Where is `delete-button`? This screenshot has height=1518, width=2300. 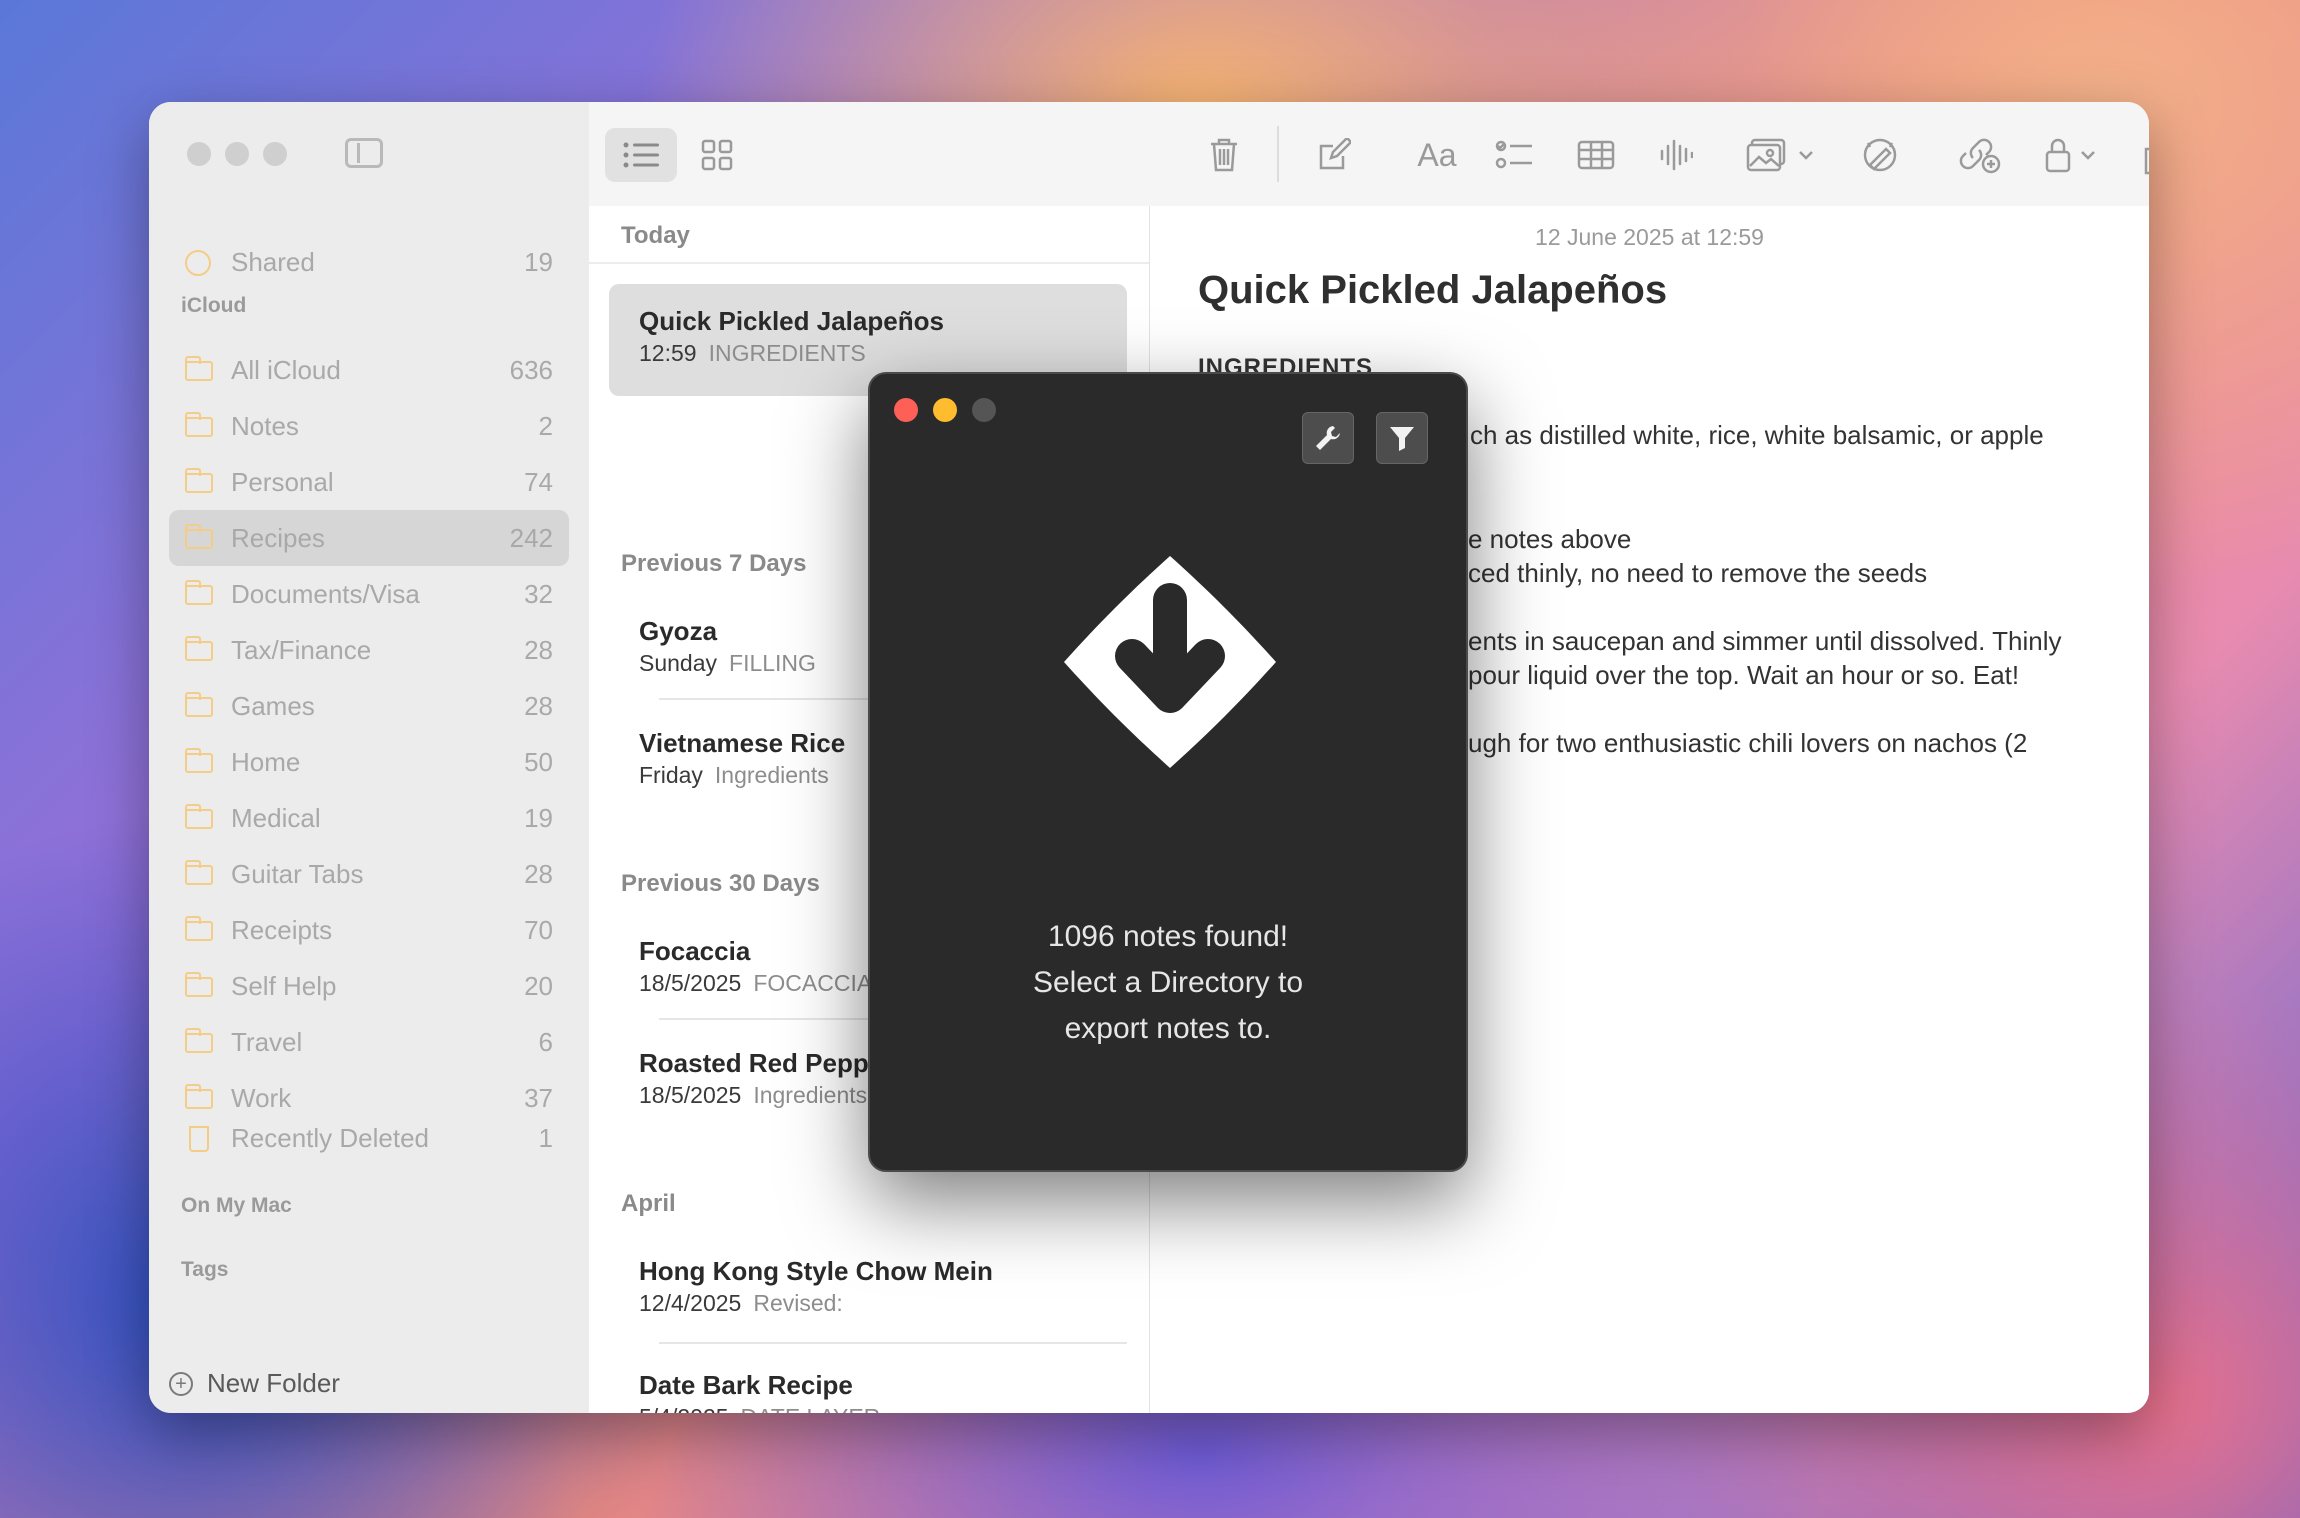
delete-button is located at coordinates (1224, 155).